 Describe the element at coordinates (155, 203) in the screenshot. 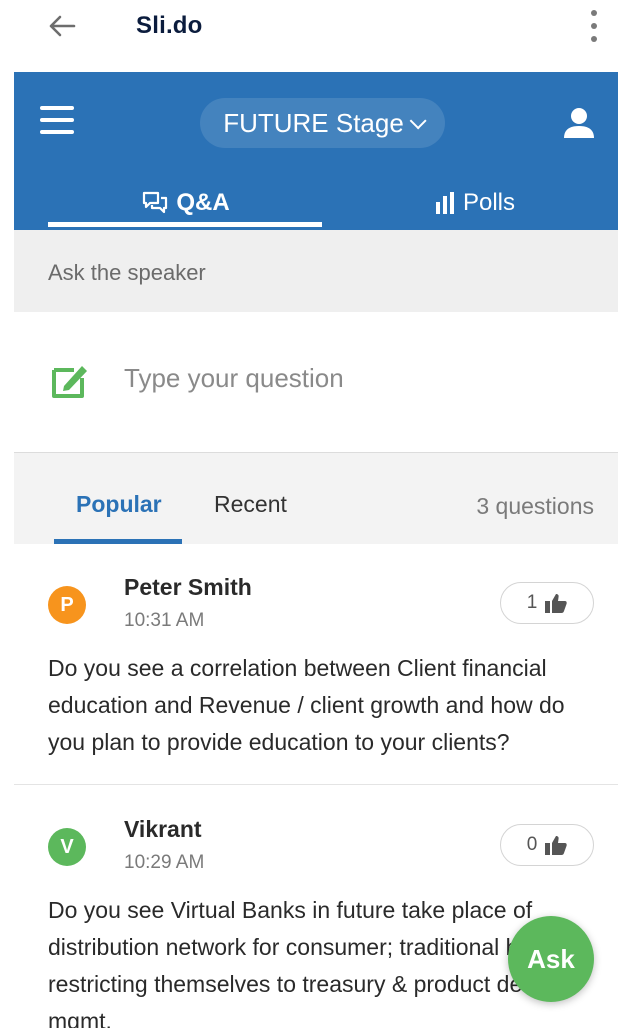

I see `chat-bubbles-icon` at that location.